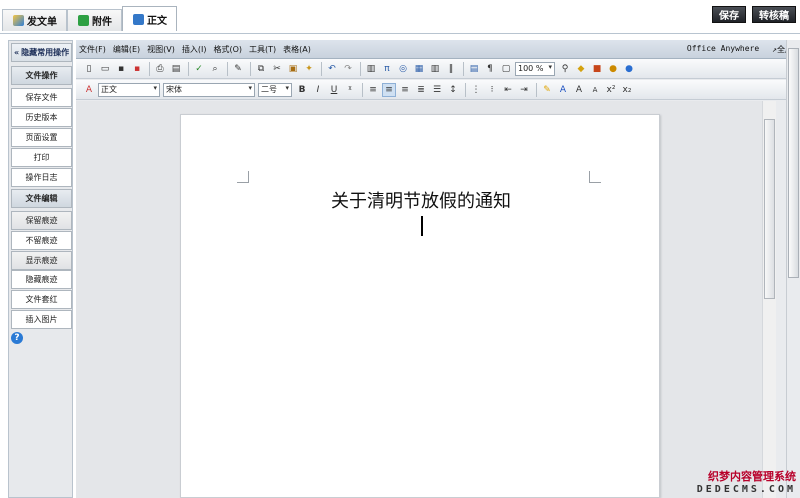  What do you see at coordinates (387, 69) in the screenshot?
I see `equation-icon: π` at bounding box center [387, 69].